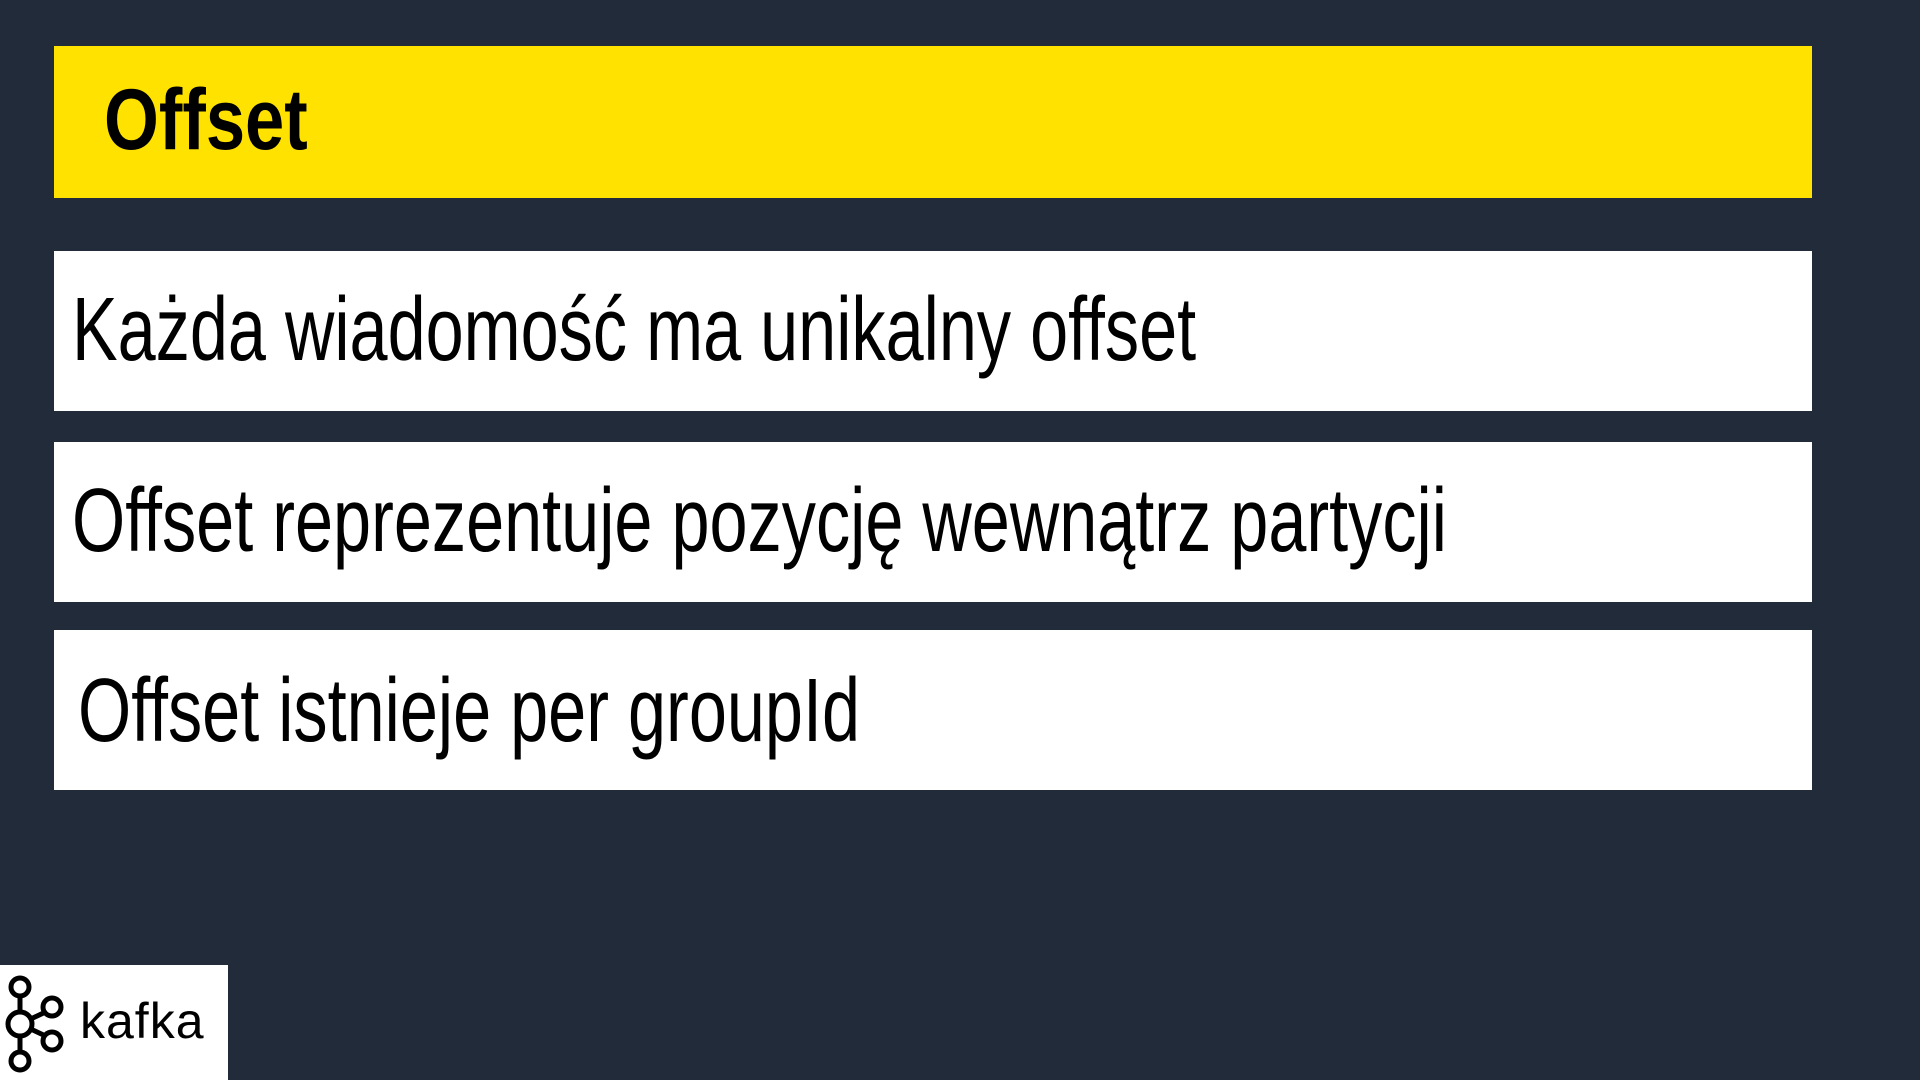 The height and width of the screenshot is (1080, 1920). Describe the element at coordinates (933, 710) in the screenshot. I see `bullet-card-3: Offset istnieje per groupId` at that location.